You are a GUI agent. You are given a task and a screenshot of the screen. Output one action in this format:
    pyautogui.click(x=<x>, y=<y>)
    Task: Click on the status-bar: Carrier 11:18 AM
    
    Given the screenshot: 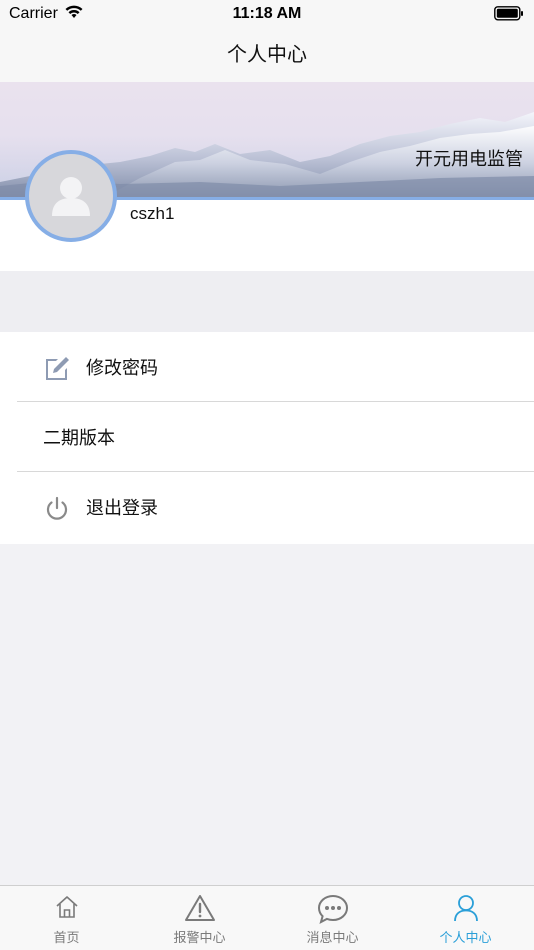 What is the action you would take?
    pyautogui.click(x=267, y=14)
    